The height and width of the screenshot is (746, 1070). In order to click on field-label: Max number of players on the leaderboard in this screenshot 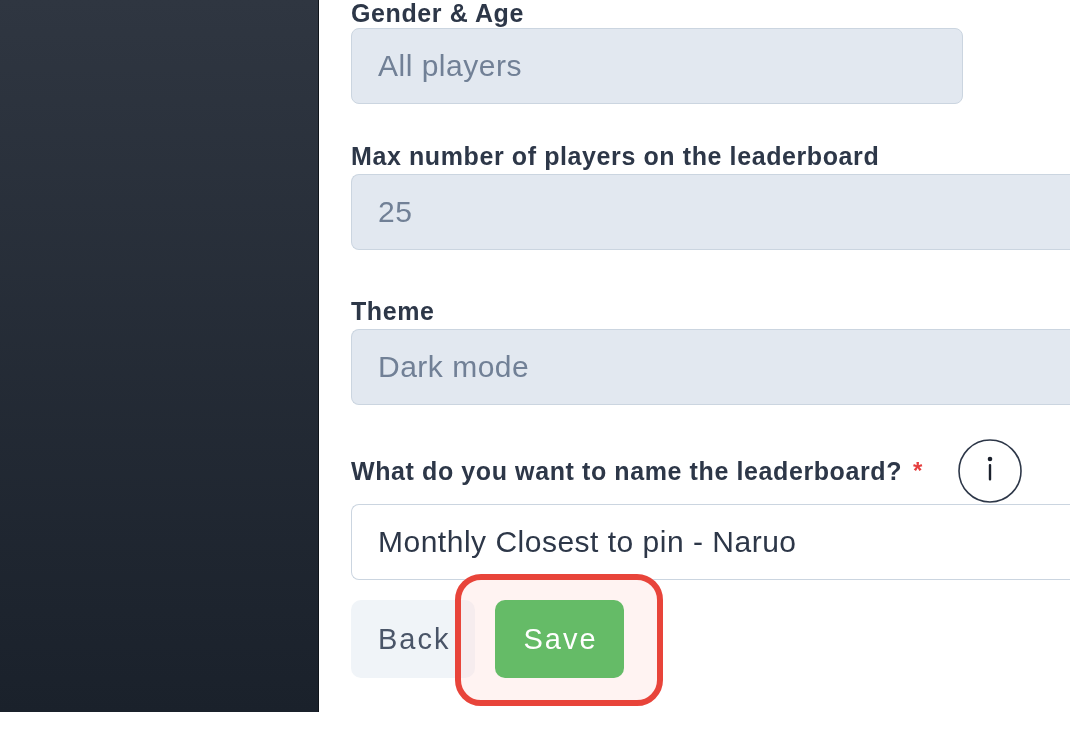, I will do `click(615, 156)`.